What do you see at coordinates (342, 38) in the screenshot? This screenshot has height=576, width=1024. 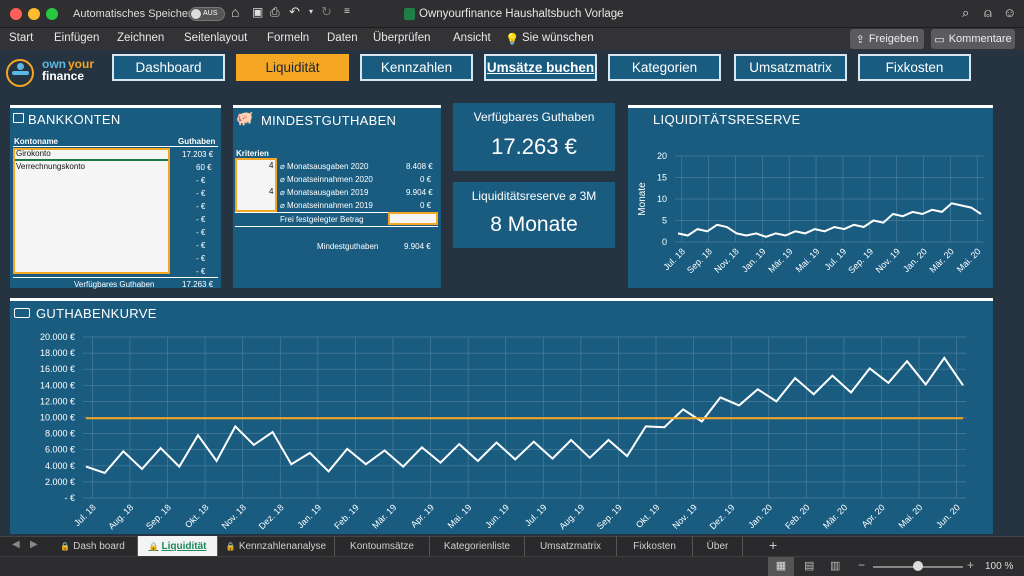 I see `menu-daten: Daten` at bounding box center [342, 38].